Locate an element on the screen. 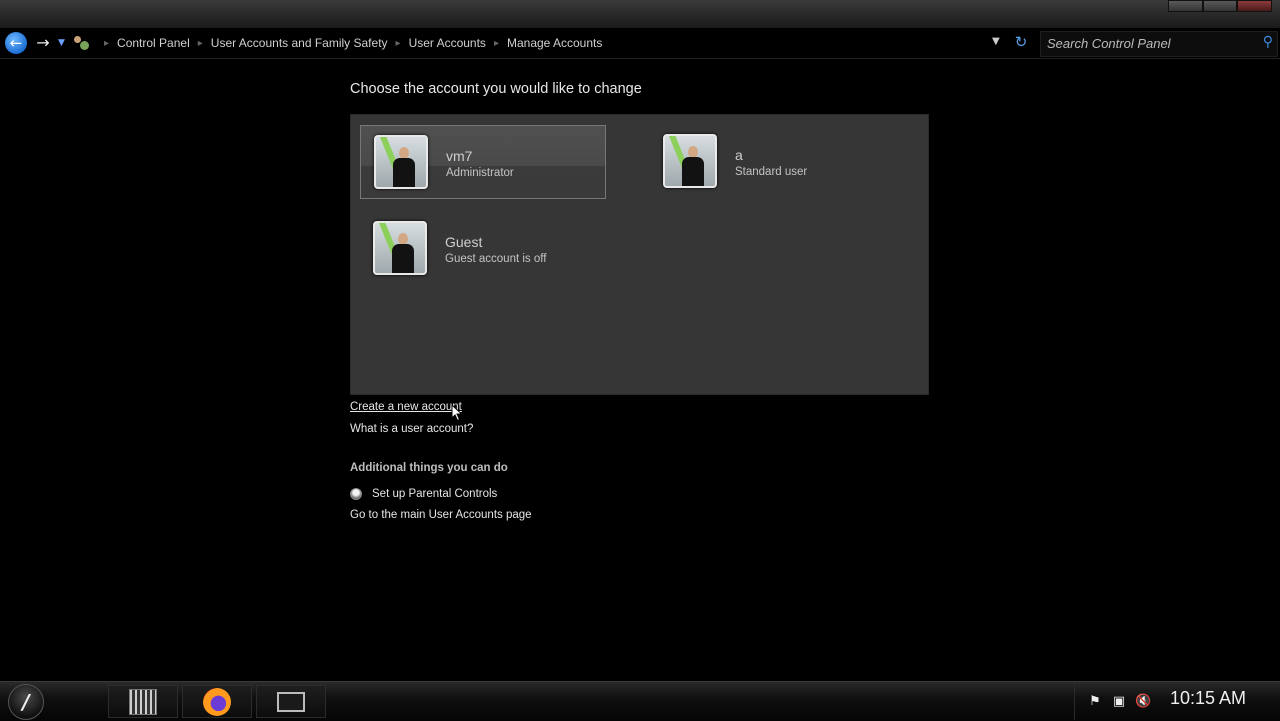  start-button: / is located at coordinates (26, 702).